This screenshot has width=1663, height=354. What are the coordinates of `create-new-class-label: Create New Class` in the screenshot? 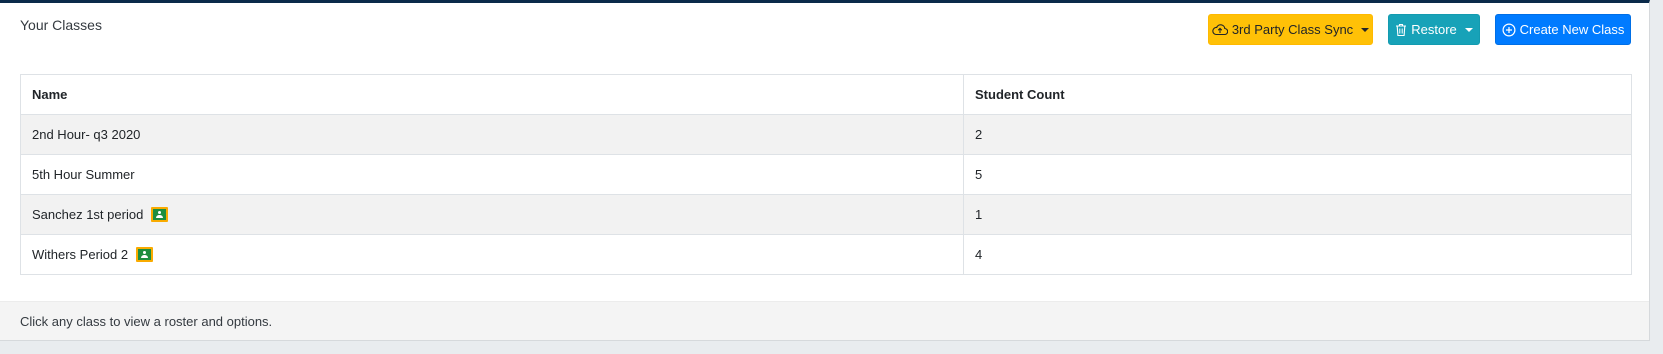 It's located at (1572, 29).